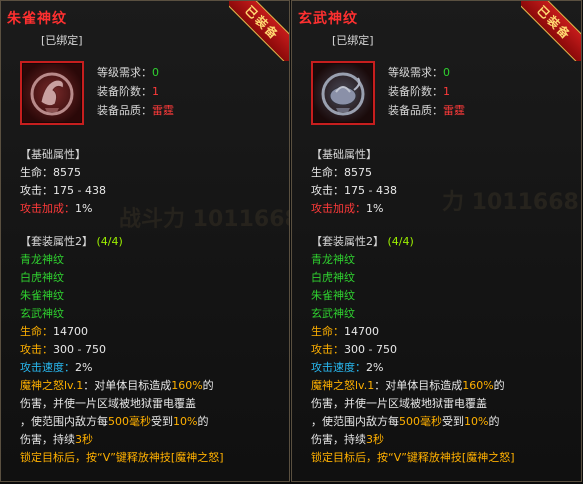 The image size is (583, 484). I want to click on item-title: 玄武神纹, so click(328, 19).